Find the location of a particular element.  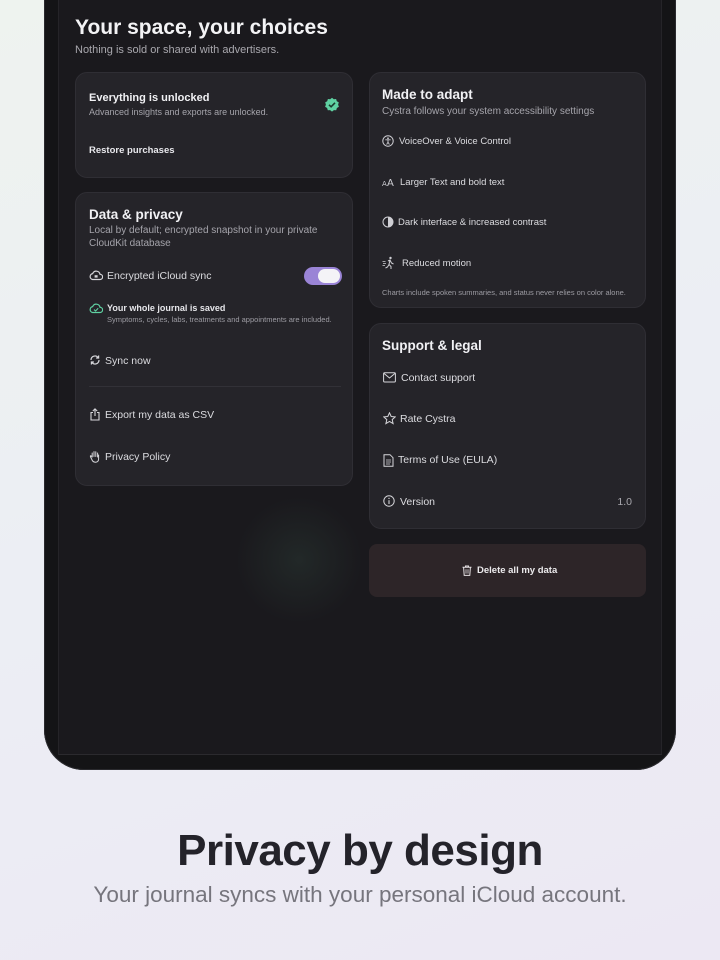

journal-saved-title: Your whole journal is saved is located at coordinates (166, 308).